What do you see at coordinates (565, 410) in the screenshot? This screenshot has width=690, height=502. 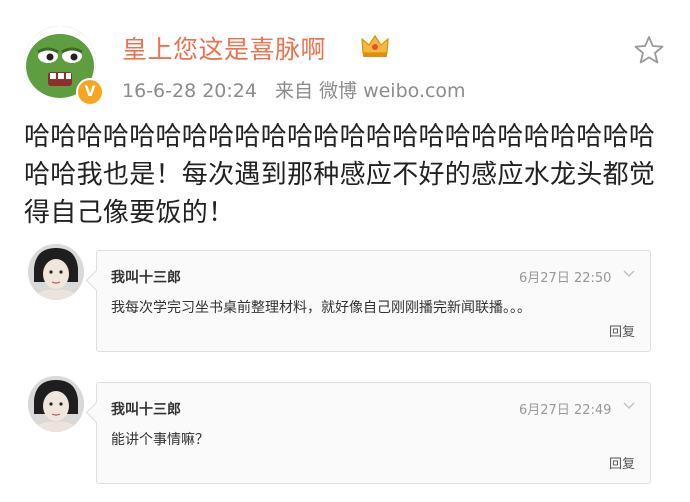 I see `comment-time: 6月27日 22:49` at bounding box center [565, 410].